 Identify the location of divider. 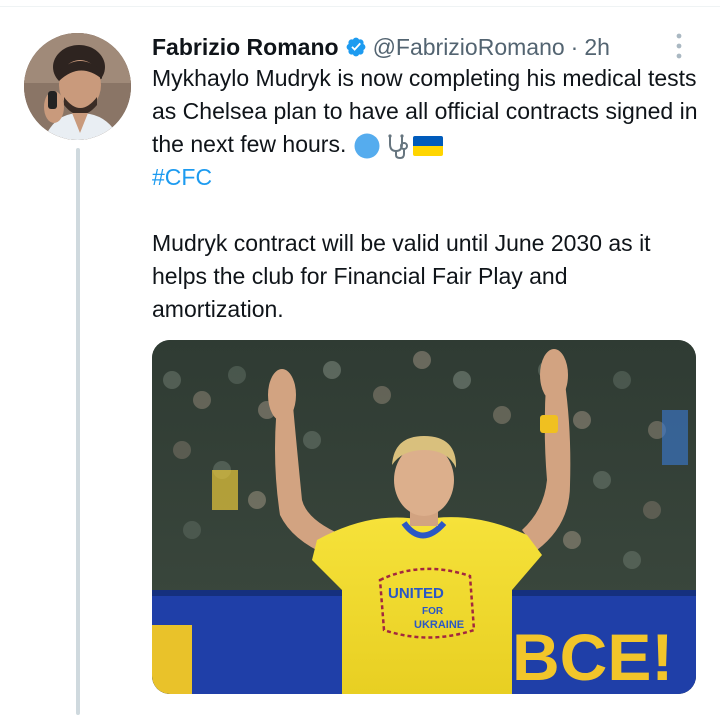
(360, 6).